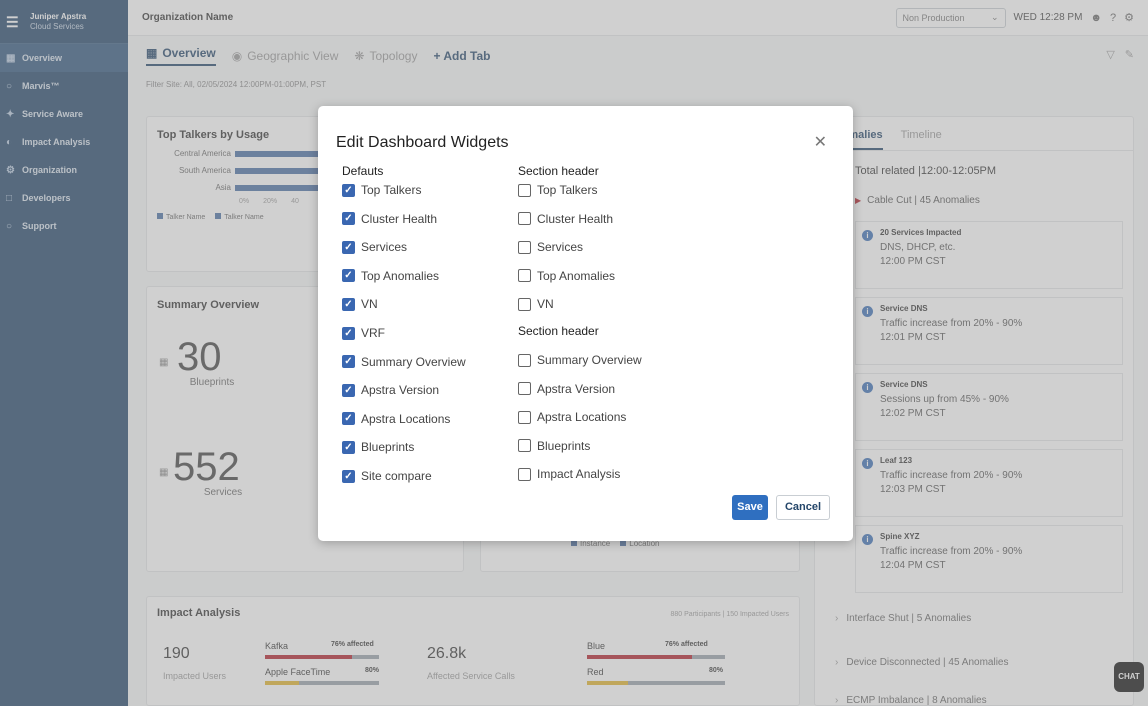 Image resolution: width=1148 pixels, height=706 pixels. Describe the element at coordinates (396, 476) in the screenshot. I see `checkbox-label: Site compare` at that location.